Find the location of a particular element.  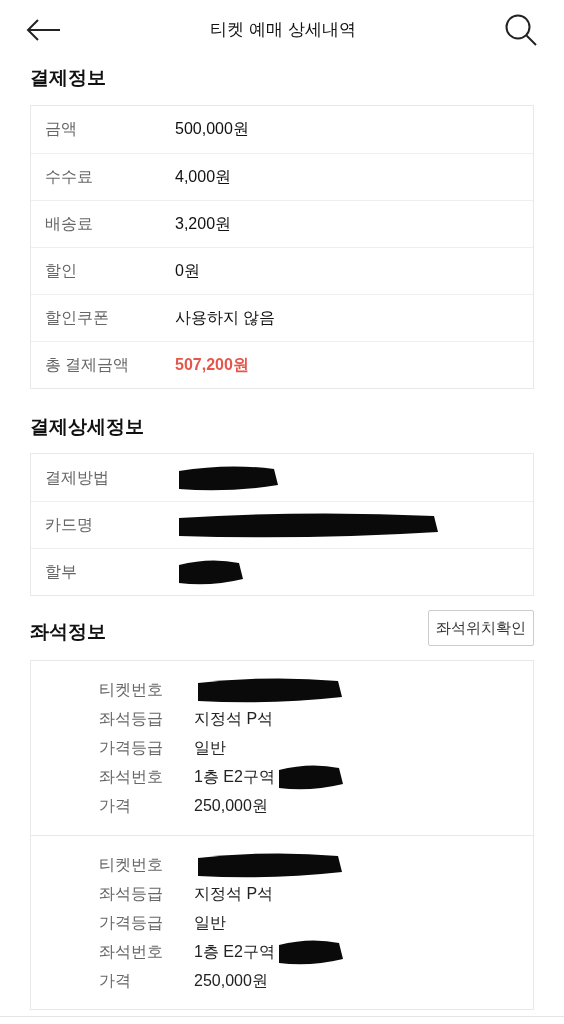

row-value: 사용하지 않음 is located at coordinates (225, 317).